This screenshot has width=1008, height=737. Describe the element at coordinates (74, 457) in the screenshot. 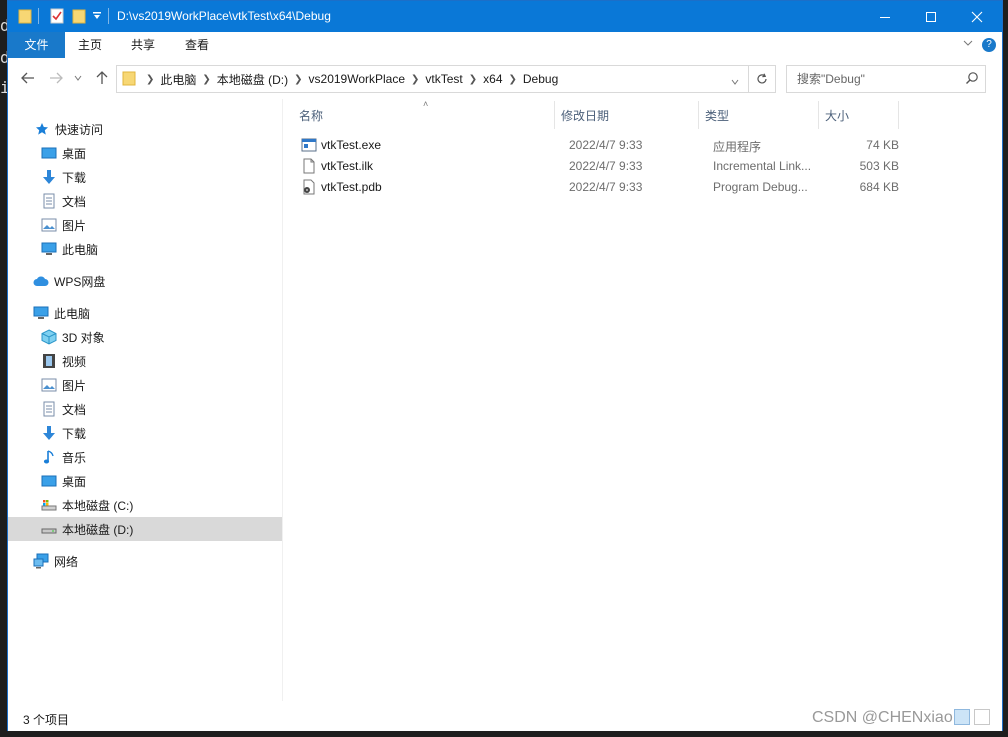

I see `sidebar-item-label: 音乐` at that location.